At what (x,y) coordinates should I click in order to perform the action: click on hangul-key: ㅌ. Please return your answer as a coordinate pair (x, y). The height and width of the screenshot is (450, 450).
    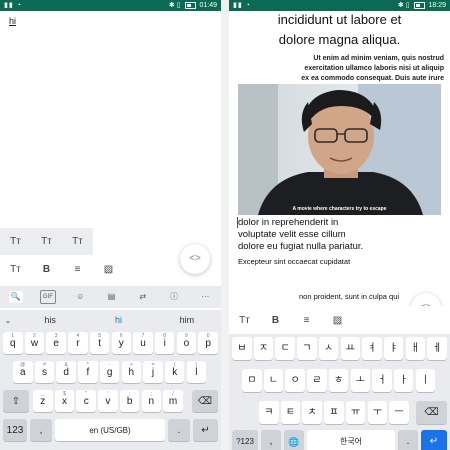
    Looking at the image, I should click on (290, 412).